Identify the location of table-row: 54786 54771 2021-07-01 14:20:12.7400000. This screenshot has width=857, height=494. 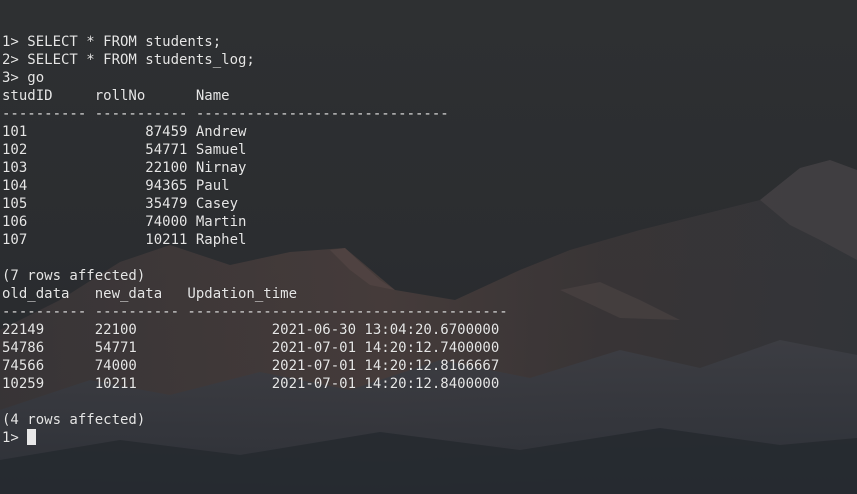
(251, 348).